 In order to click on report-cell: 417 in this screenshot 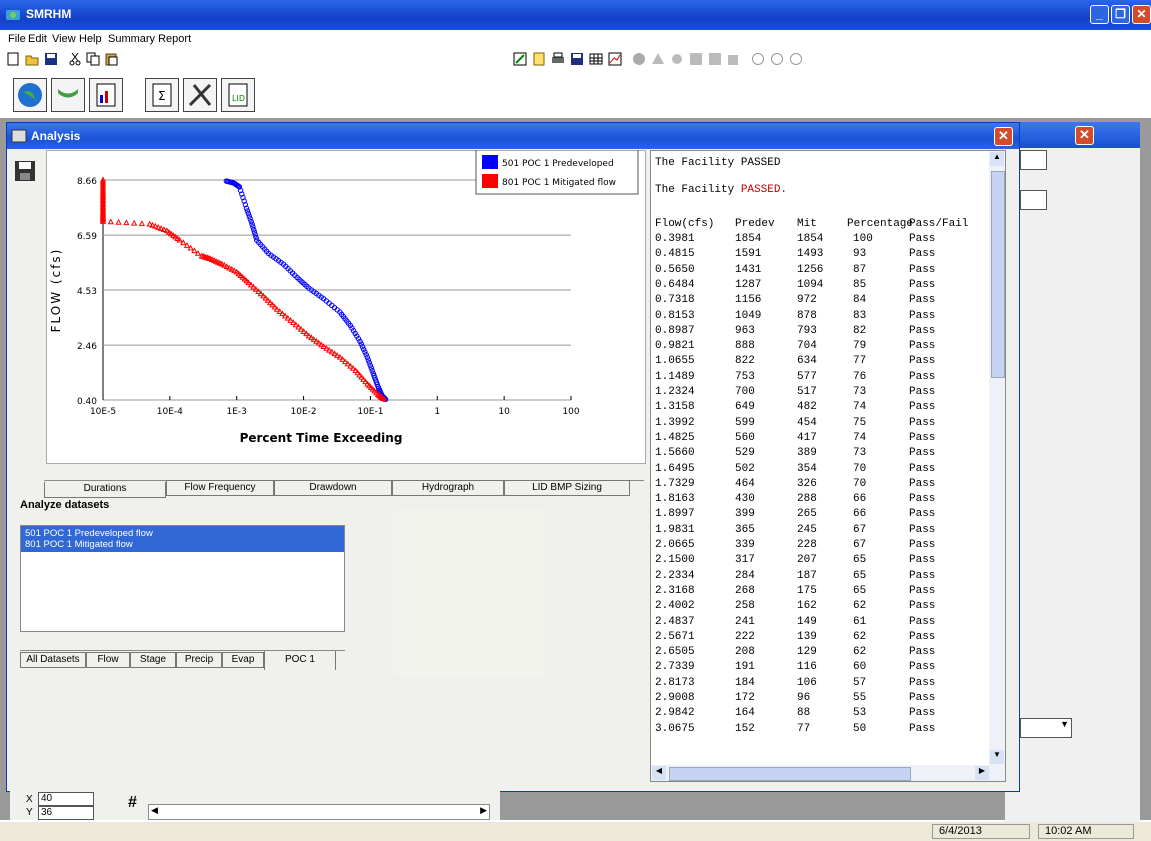, I will do `click(807, 437)`.